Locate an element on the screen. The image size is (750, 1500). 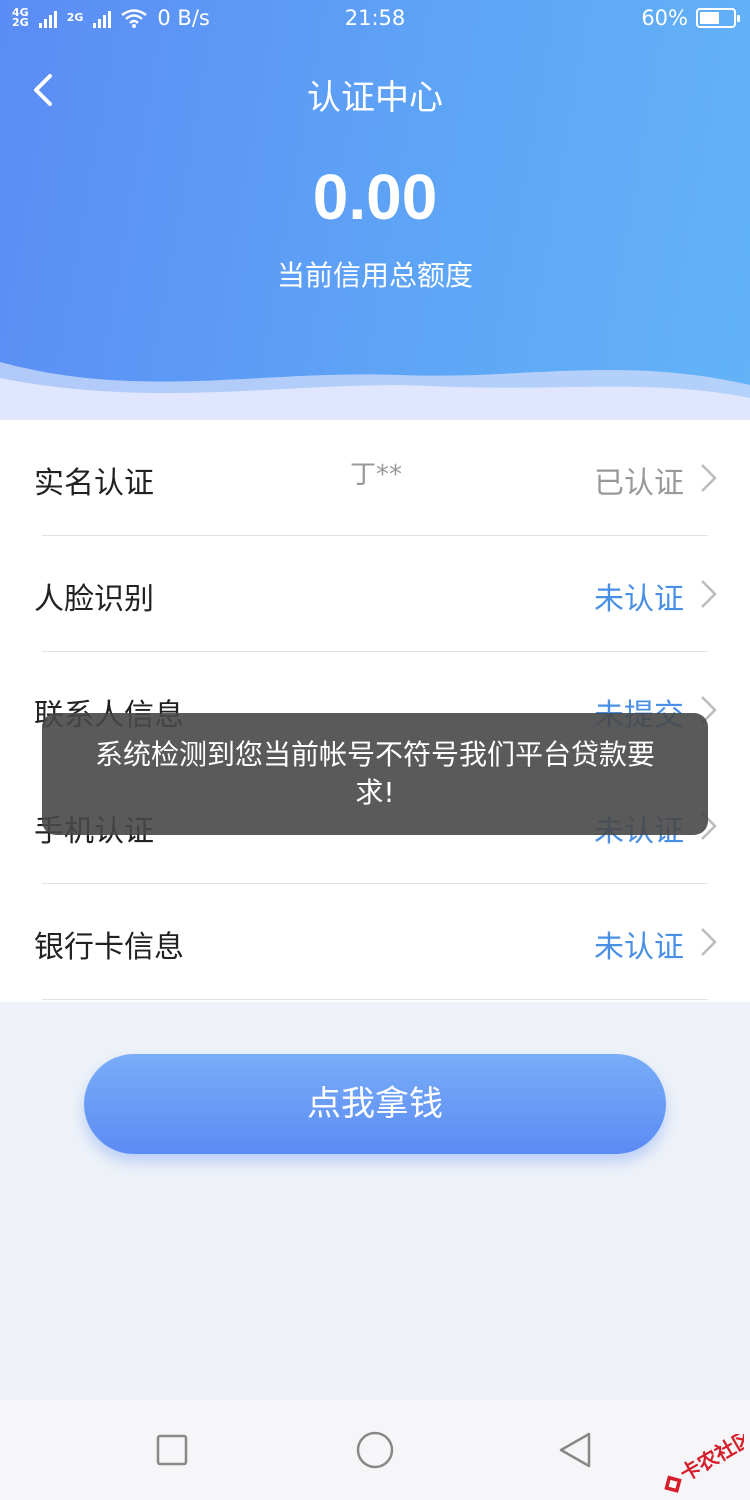
watermark-logo: 卡农社区 is located at coordinates (704, 1463).